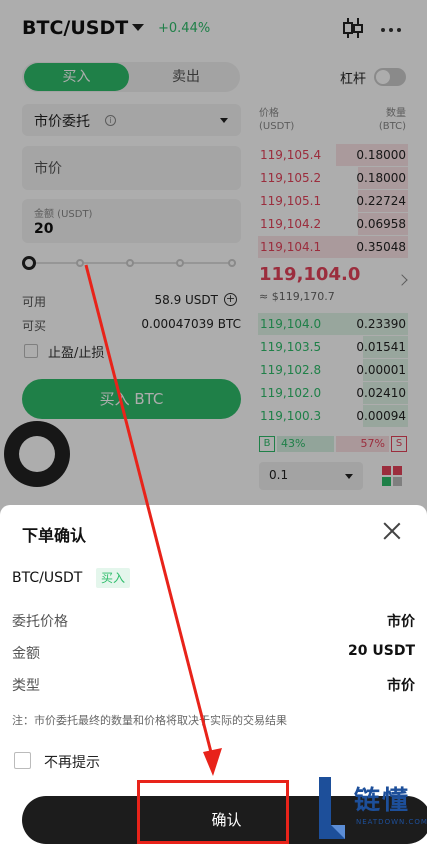  What do you see at coordinates (26, 686) in the screenshot?
I see `confirm-type-label: 类型` at bounding box center [26, 686].